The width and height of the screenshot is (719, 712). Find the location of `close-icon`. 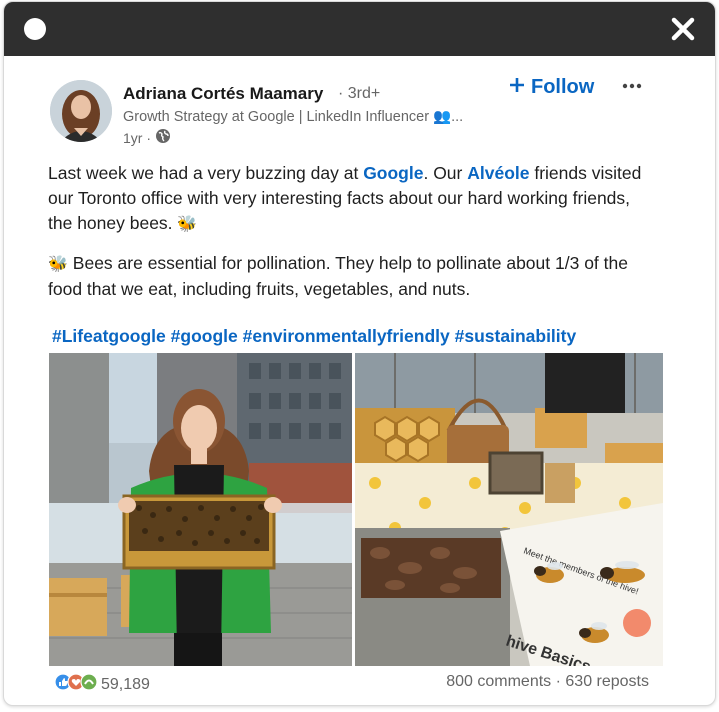

close-icon is located at coordinates (683, 29).